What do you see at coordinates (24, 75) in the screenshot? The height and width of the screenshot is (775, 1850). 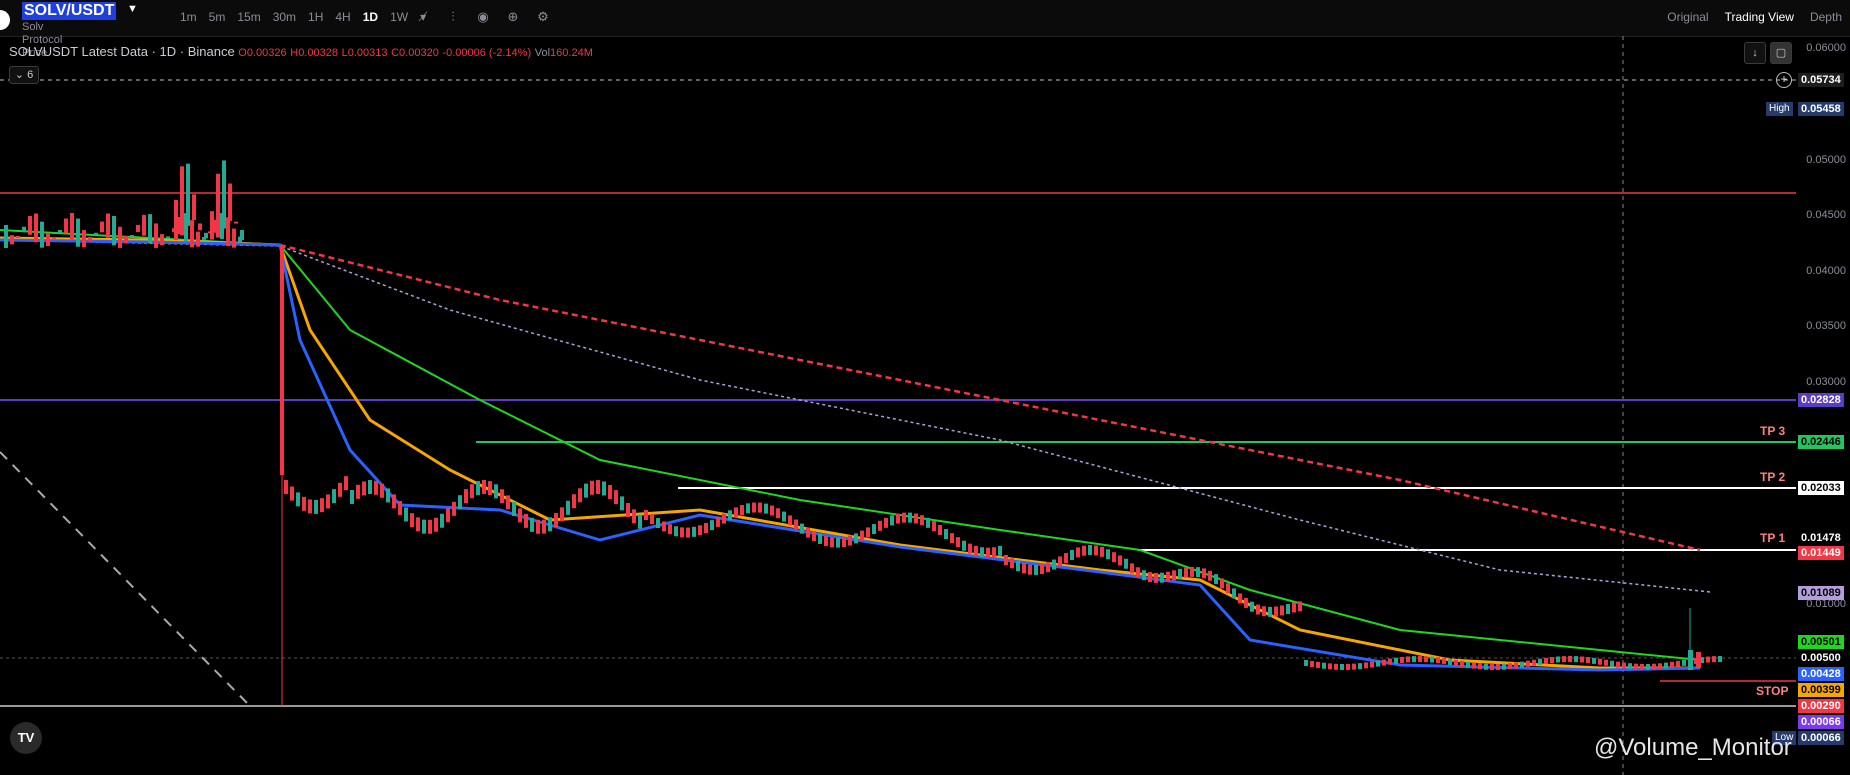 I see `indicator-toggle: ⌄ 6` at bounding box center [24, 75].